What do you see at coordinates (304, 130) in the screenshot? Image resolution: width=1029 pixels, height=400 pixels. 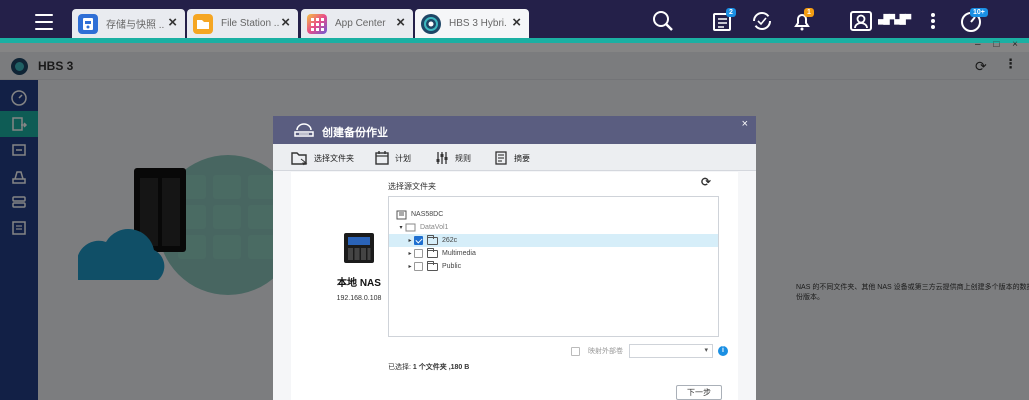 I see `backup-job-icon` at bounding box center [304, 130].